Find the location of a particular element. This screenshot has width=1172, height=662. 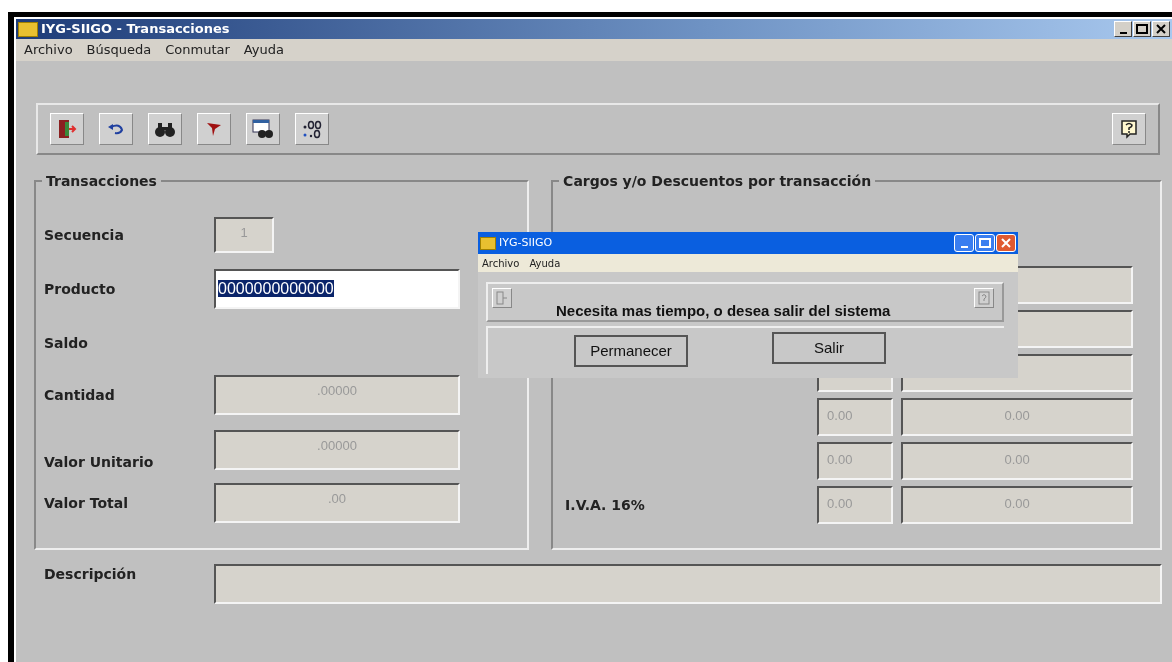

dialog-title: IYG-SIIGO is located at coordinates (526, 242).